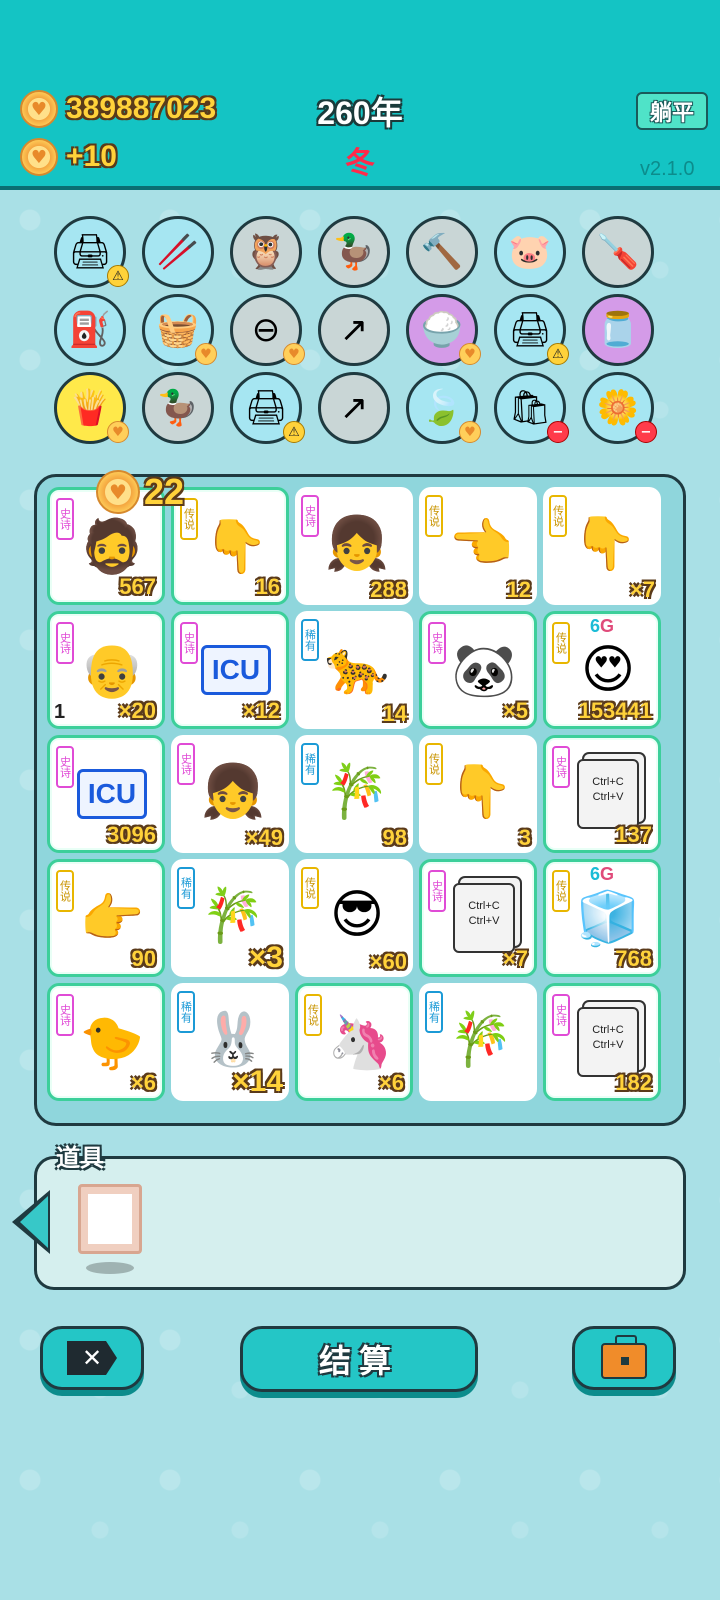  What do you see at coordinates (354, 670) in the screenshot?
I see `board-cell: 稀有 🐆 14` at bounding box center [354, 670].